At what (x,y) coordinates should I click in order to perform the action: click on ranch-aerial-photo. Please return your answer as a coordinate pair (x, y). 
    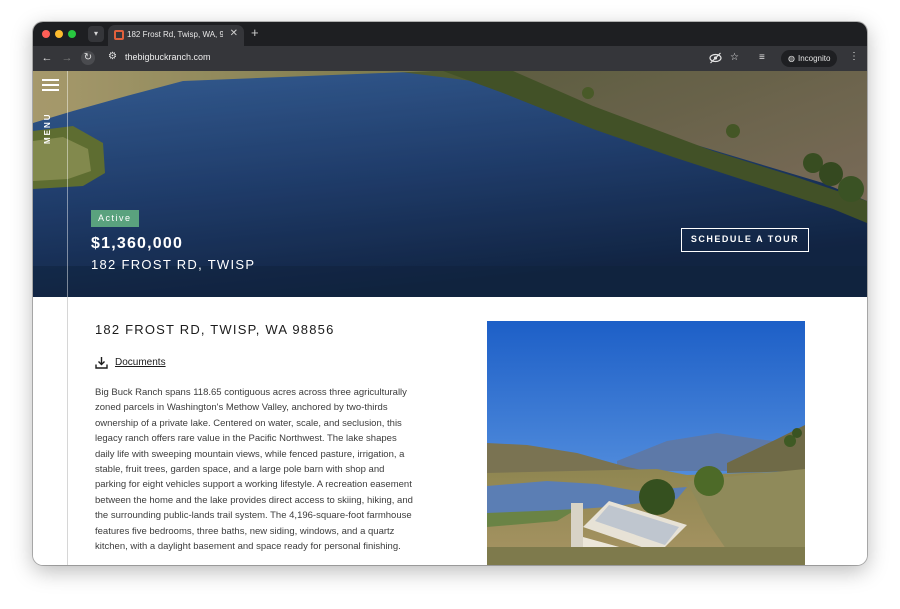
    Looking at the image, I should click on (646, 443).